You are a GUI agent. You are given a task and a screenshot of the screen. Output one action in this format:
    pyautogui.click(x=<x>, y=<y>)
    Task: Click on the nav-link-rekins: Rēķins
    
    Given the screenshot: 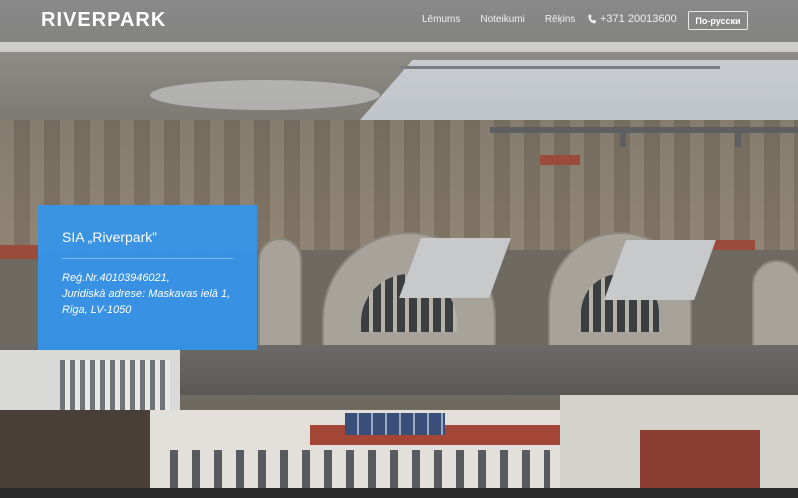 What is the action you would take?
    pyautogui.click(x=560, y=19)
    